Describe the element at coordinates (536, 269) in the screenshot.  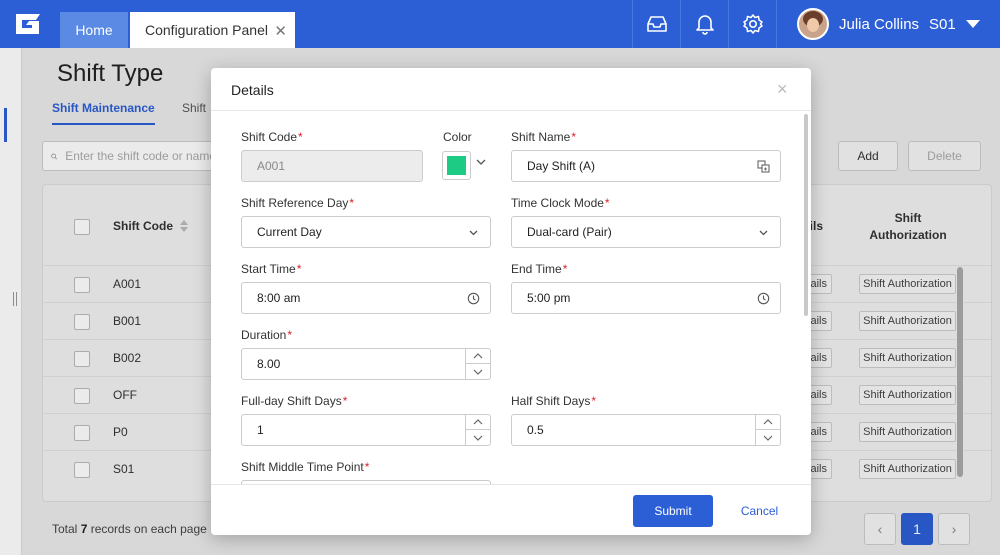
I see `end-time-label-text: End Time` at that location.